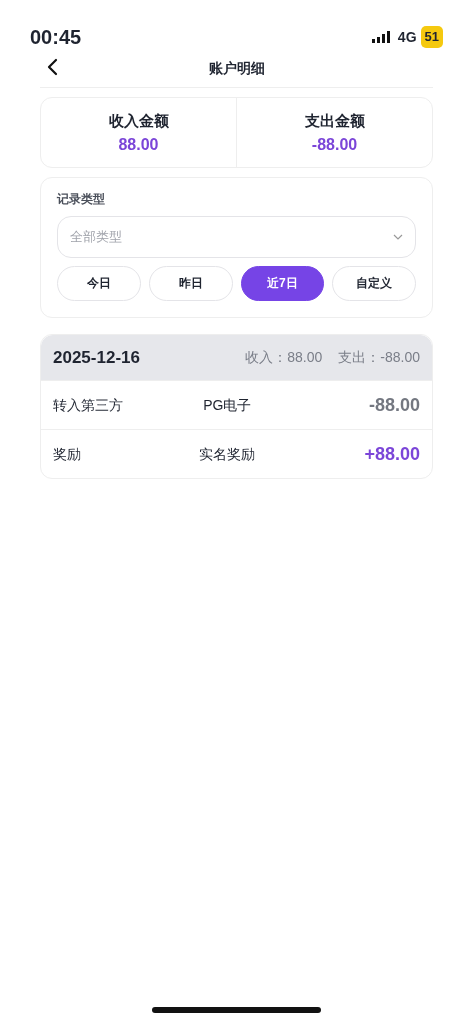  What do you see at coordinates (236, 68) in the screenshot?
I see `page-title: 账户明细` at bounding box center [236, 68].